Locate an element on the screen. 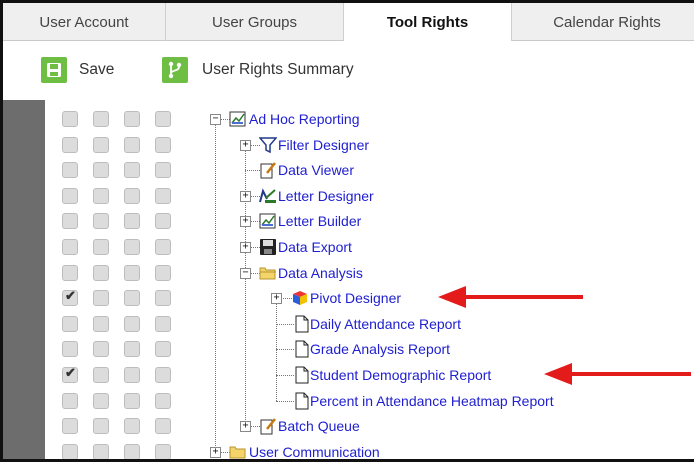  tab-calendar-rights: Calendar Rights is located at coordinates (603, 22).